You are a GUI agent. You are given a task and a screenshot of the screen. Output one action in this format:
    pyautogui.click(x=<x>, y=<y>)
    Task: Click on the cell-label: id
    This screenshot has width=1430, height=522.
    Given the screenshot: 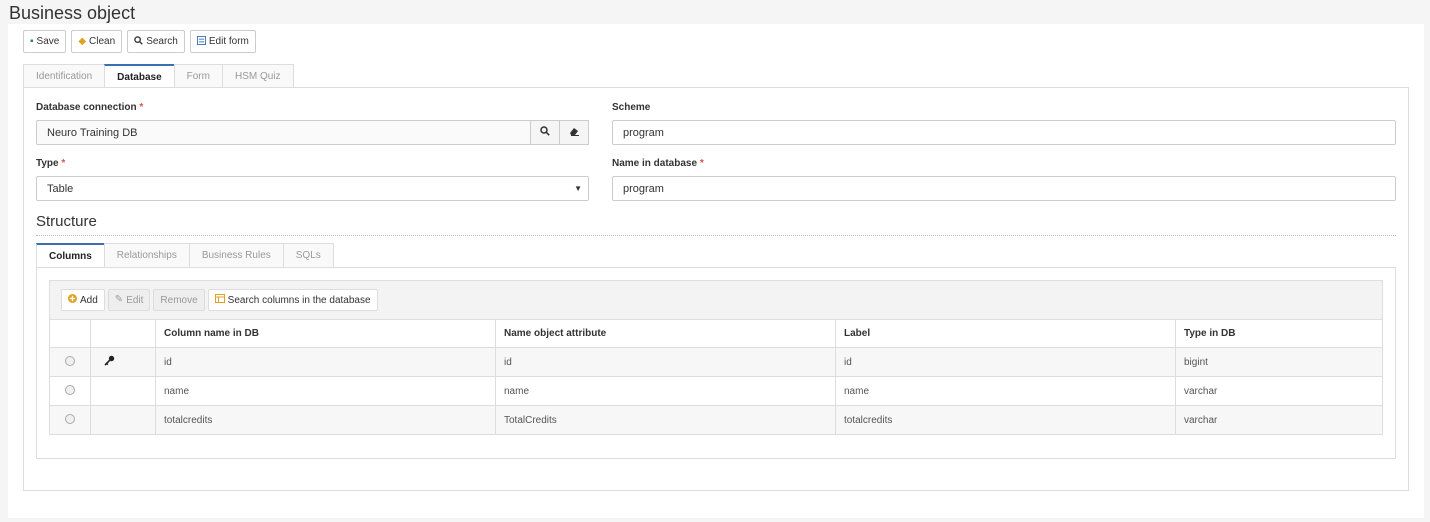 What is the action you would take?
    pyautogui.click(x=1005, y=362)
    